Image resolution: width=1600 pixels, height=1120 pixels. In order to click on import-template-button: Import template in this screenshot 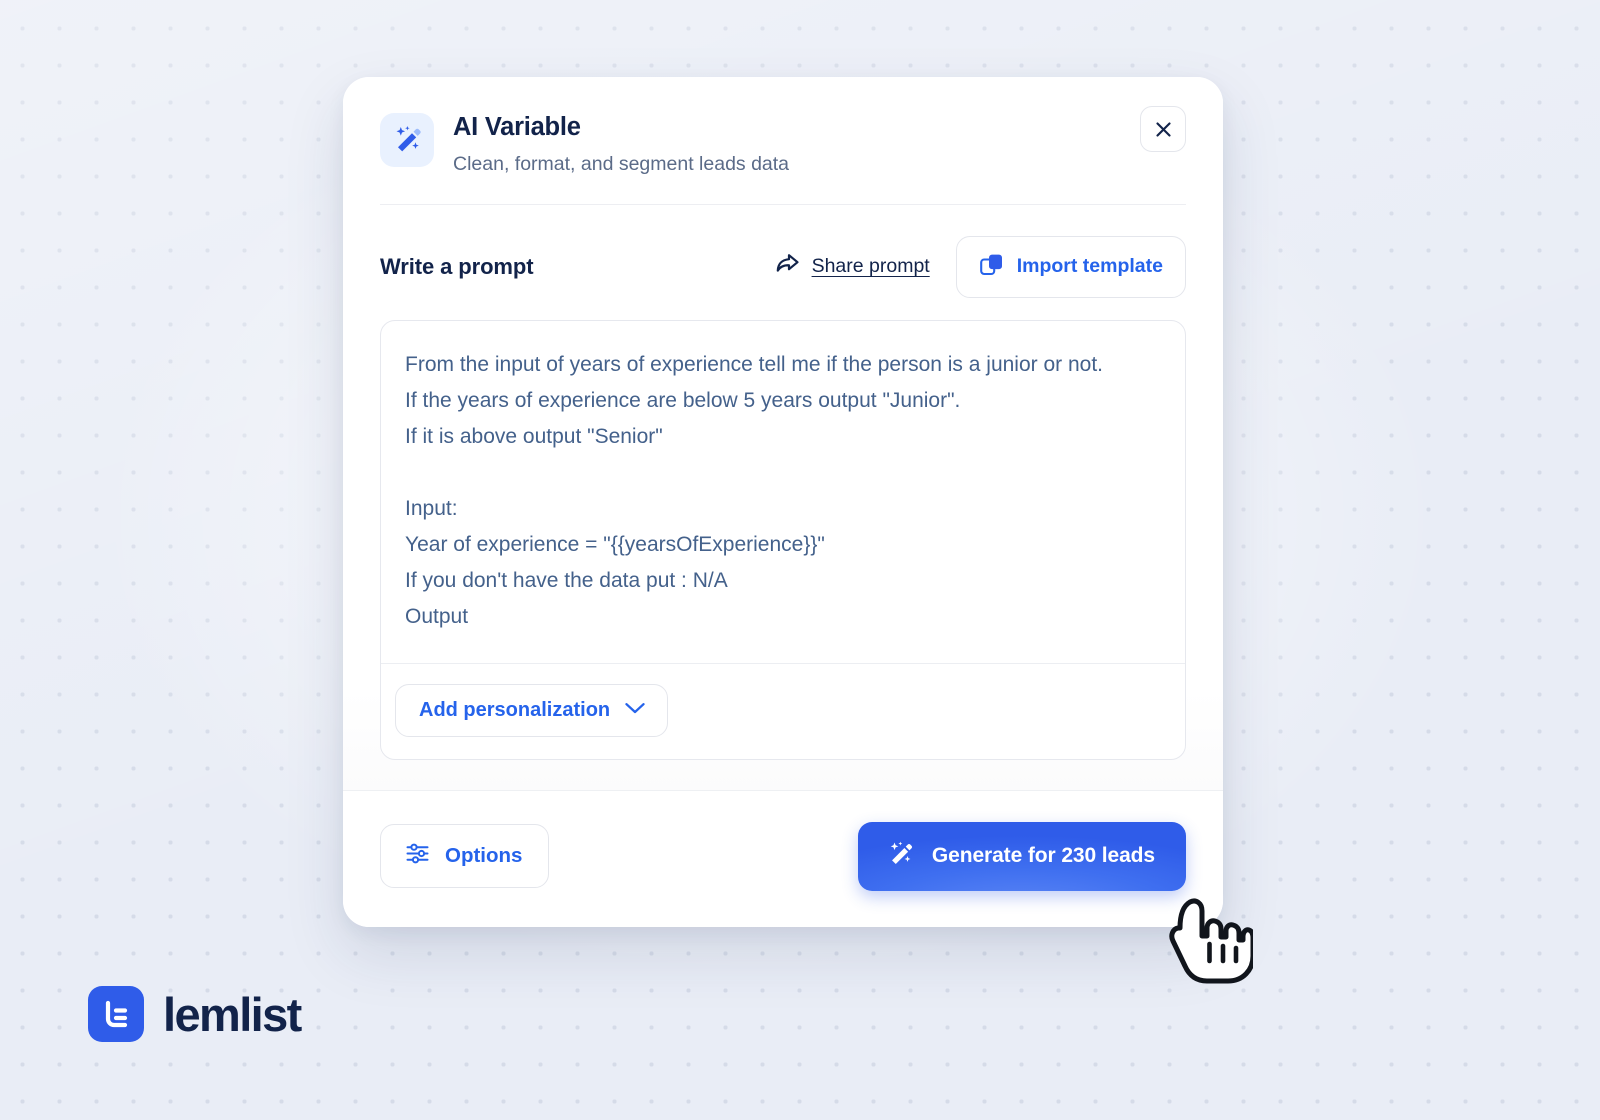, I will do `click(1070, 266)`.